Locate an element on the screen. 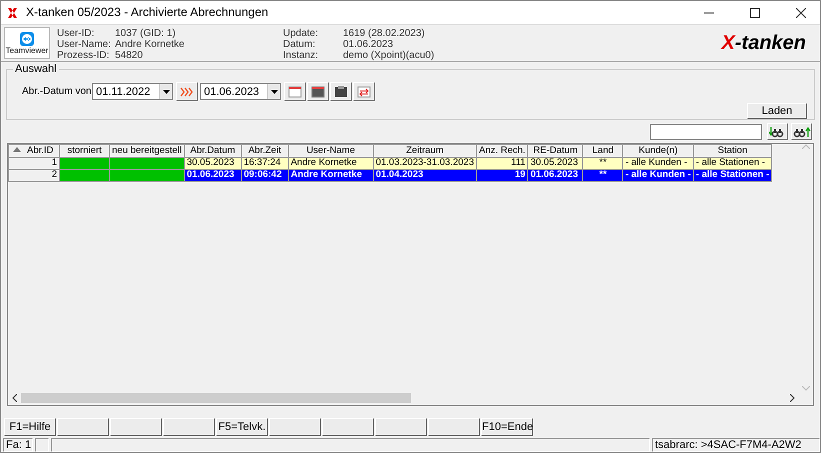  forward-button is located at coordinates (187, 92).